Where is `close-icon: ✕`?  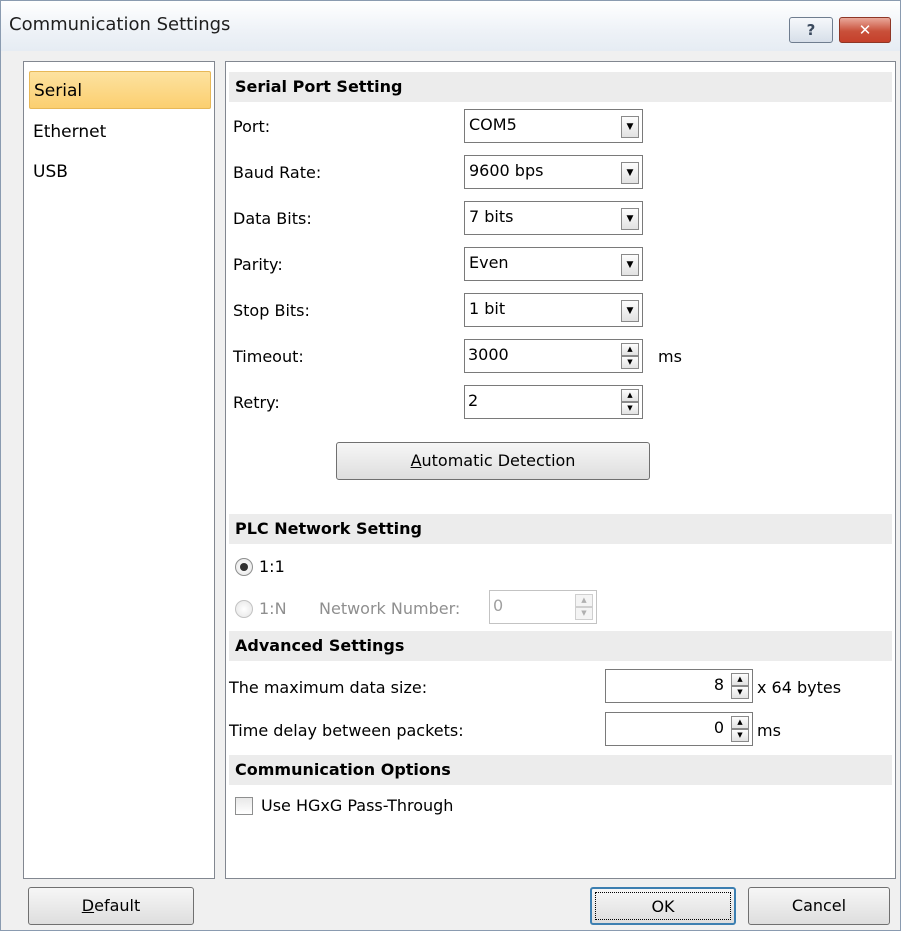
close-icon: ✕ is located at coordinates (865, 30).